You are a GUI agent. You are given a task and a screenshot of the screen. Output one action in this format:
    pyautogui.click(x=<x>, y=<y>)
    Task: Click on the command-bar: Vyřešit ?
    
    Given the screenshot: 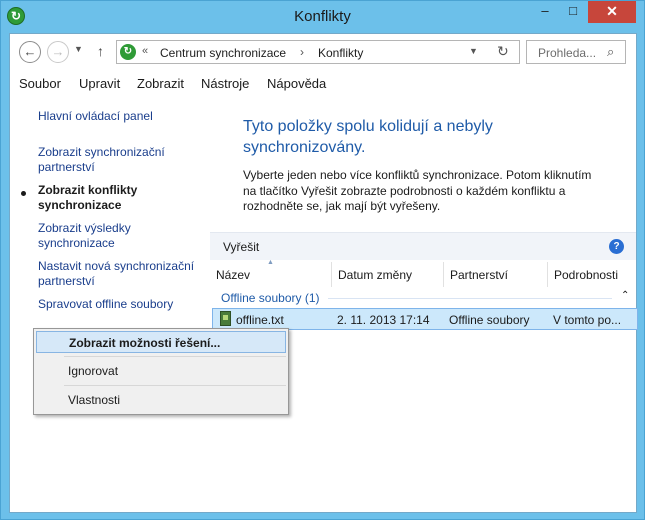 What is the action you would take?
    pyautogui.click(x=423, y=246)
    